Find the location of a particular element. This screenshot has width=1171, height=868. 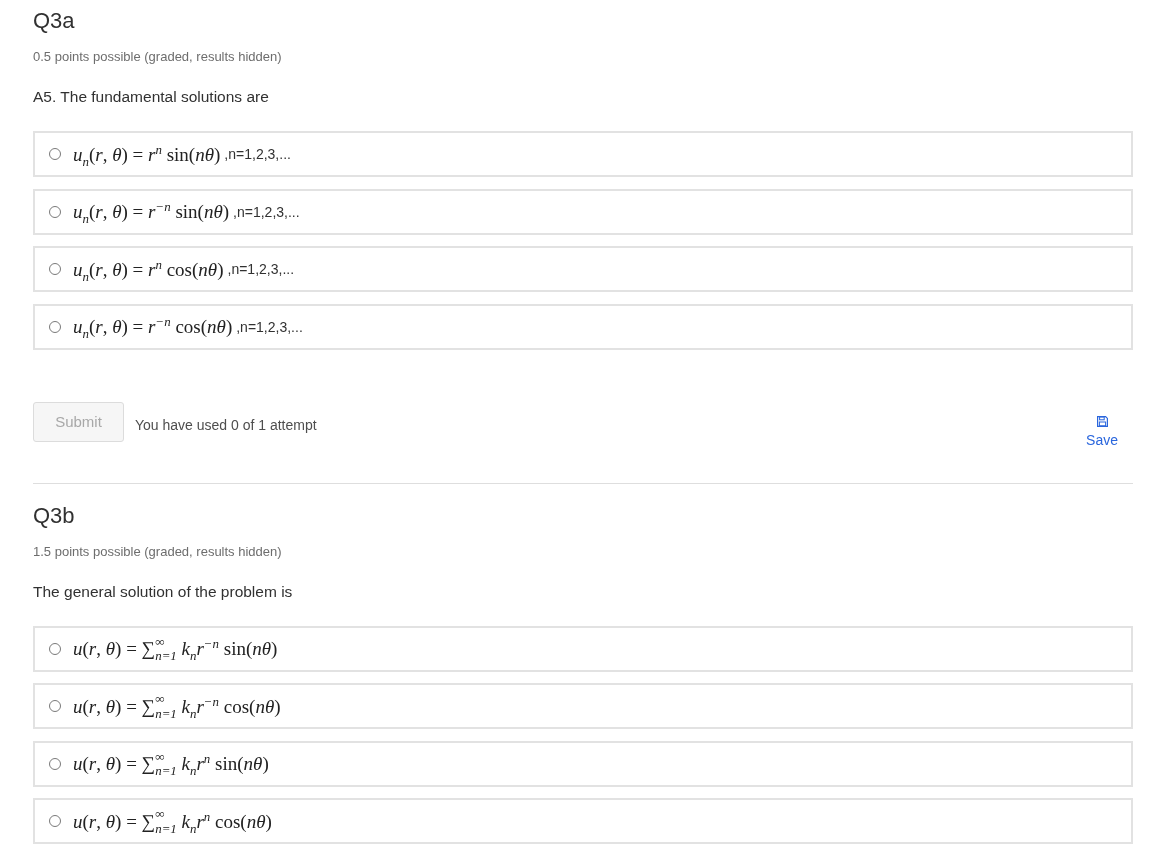

answer-option: u(r, θ) = ∑$^{∞}$$_{n=1}$ k$_{n}$r$^{n}$ sin(nθ) is located at coordinates (583, 763).